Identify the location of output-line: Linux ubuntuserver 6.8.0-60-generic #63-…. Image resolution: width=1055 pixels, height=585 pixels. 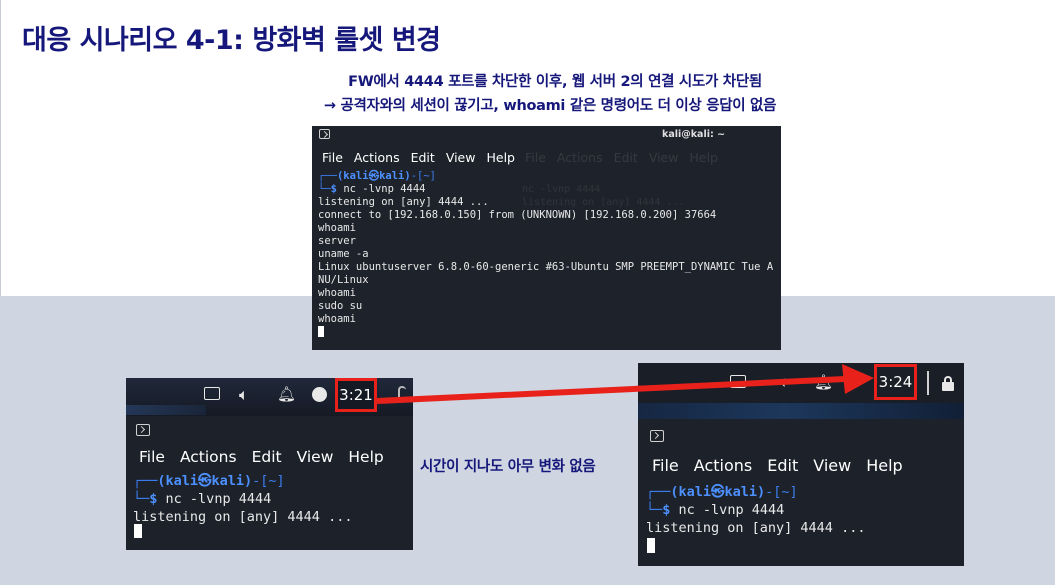
(546, 267).